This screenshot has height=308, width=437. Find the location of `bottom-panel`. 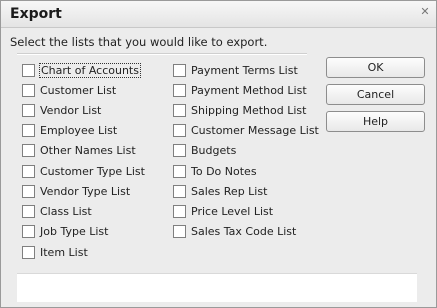

bottom-panel is located at coordinates (217, 287).